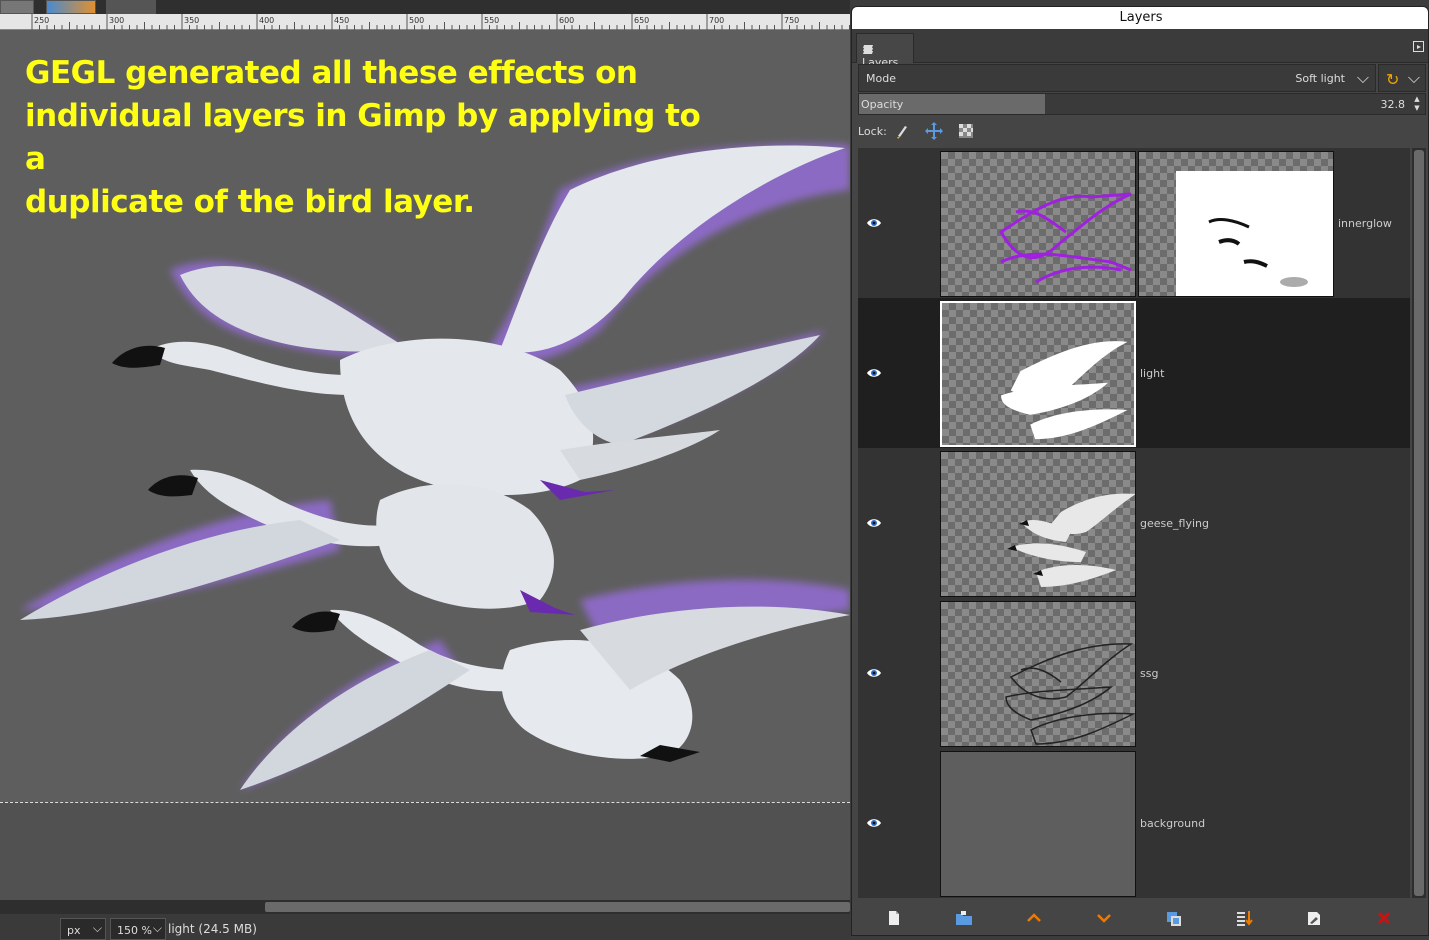 The image size is (1429, 940). What do you see at coordinates (791, 20) in the screenshot?
I see `ruler-label: 750` at bounding box center [791, 20].